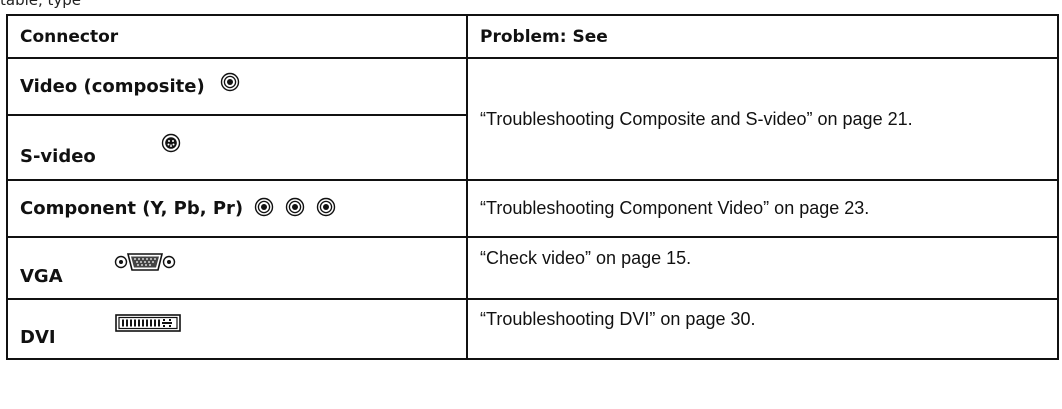  Describe the element at coordinates (171, 142) in the screenshot. I see `s-video-jack-icon` at that location.